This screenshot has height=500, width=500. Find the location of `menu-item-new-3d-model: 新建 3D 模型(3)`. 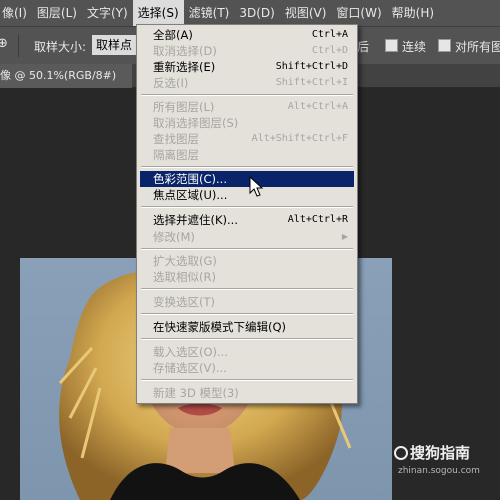

menu-item-new-3d-model: 新建 3D 模型(3) is located at coordinates (247, 393).